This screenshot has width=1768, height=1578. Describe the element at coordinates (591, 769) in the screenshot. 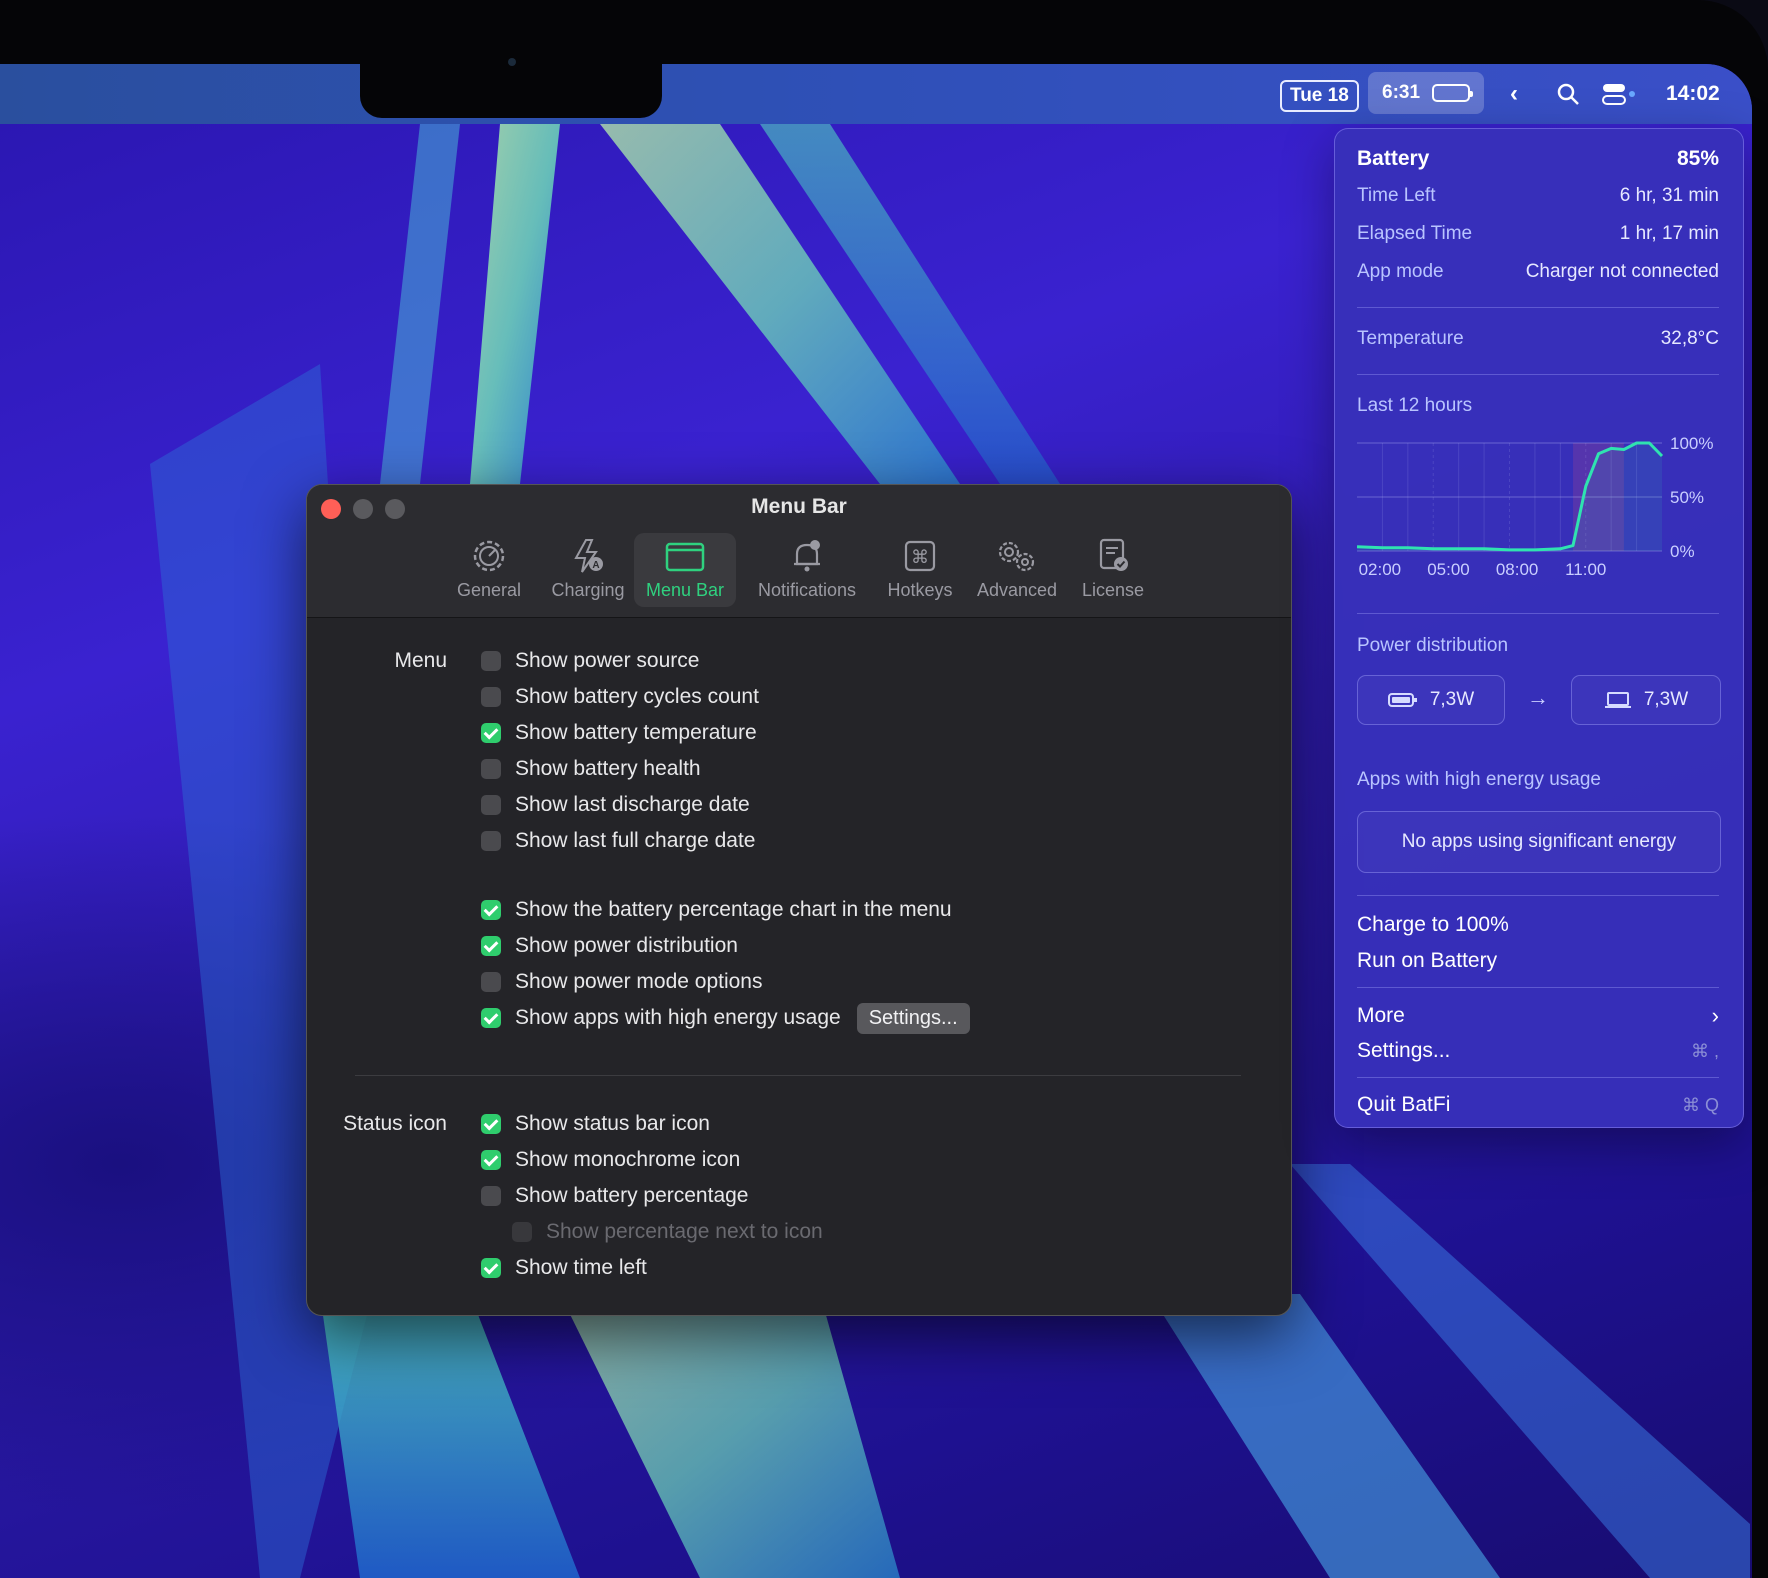

I see `option-show-battery-health: Show battery health` at that location.